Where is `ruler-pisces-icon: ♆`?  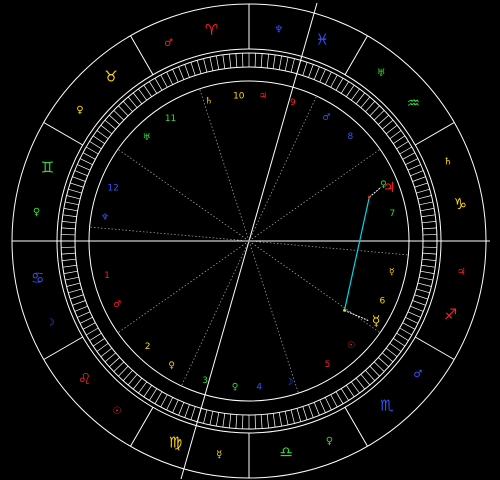
ruler-pisces-icon: ♆ is located at coordinates (278, 30).